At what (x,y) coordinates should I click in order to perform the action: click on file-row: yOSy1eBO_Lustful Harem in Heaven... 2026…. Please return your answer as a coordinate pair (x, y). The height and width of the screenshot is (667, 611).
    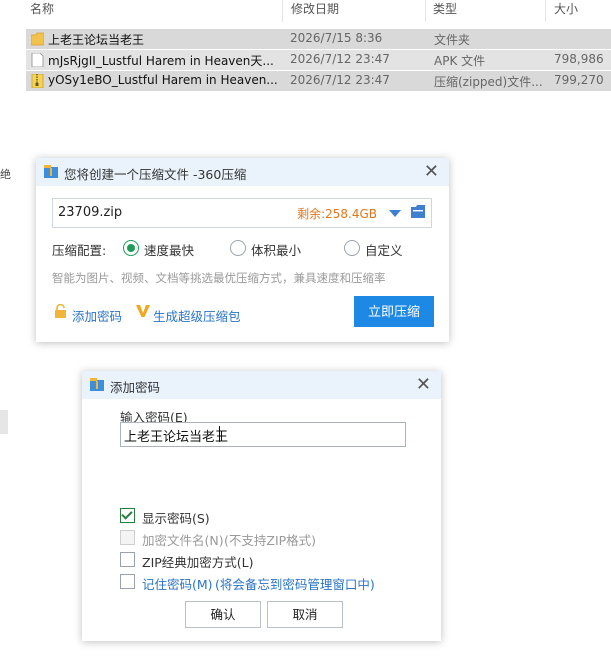
    Looking at the image, I should click on (318, 81).